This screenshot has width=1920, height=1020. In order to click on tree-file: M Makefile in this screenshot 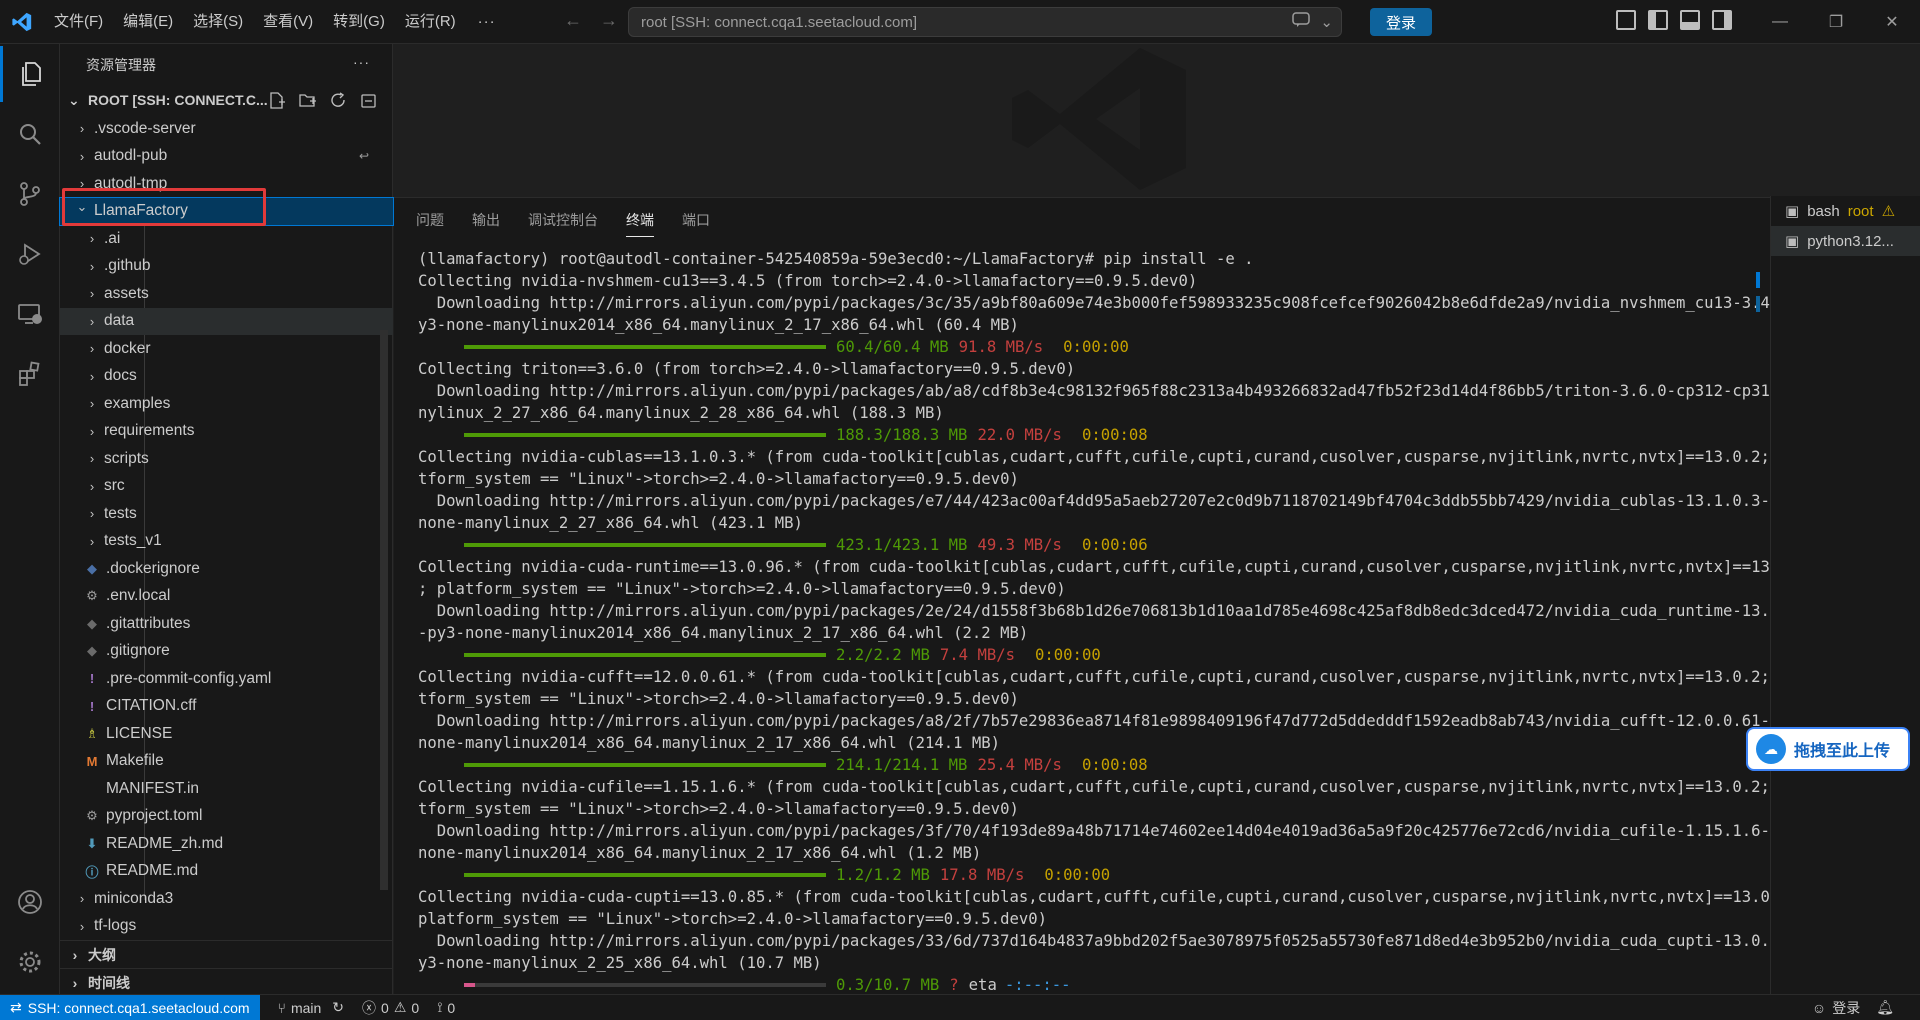, I will do `click(226, 762)`.